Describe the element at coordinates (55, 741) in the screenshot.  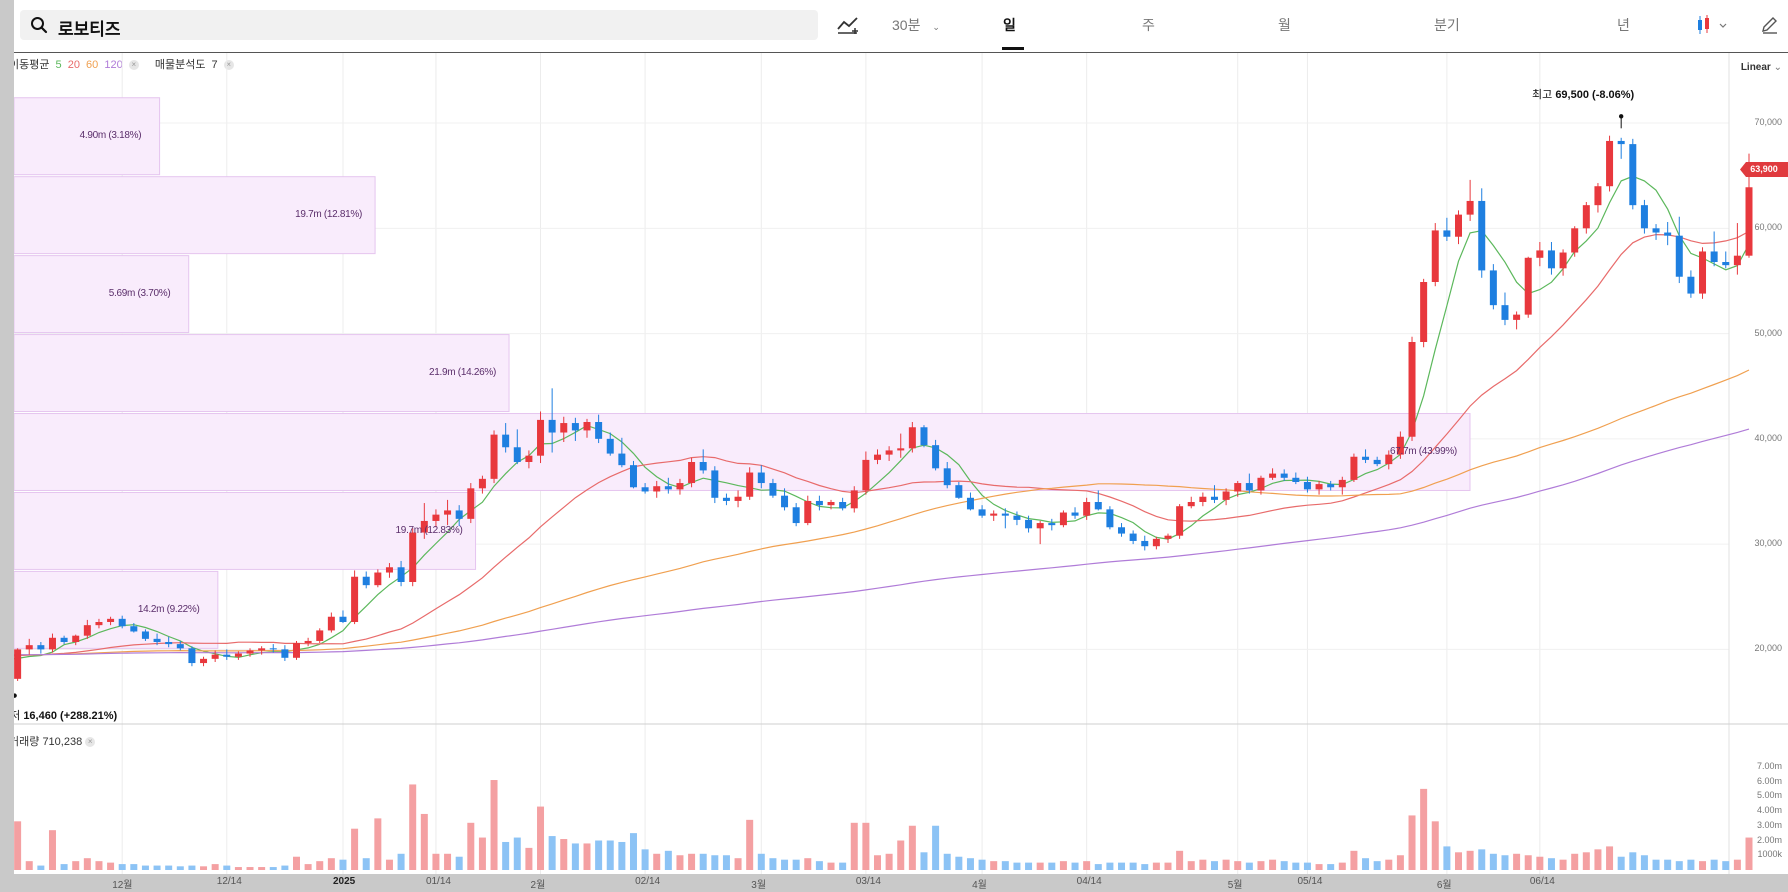
I see `volume-legend: 거래량 710,238 ×` at that location.